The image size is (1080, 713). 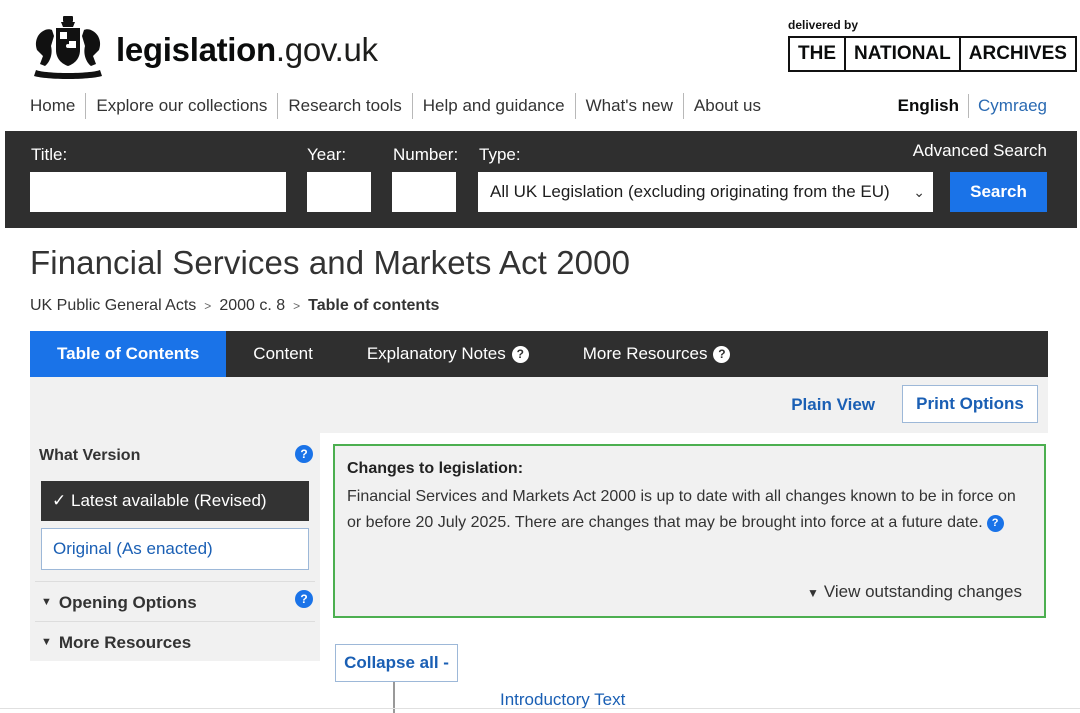 I want to click on delivered-by-label: delivered by, so click(x=823, y=25).